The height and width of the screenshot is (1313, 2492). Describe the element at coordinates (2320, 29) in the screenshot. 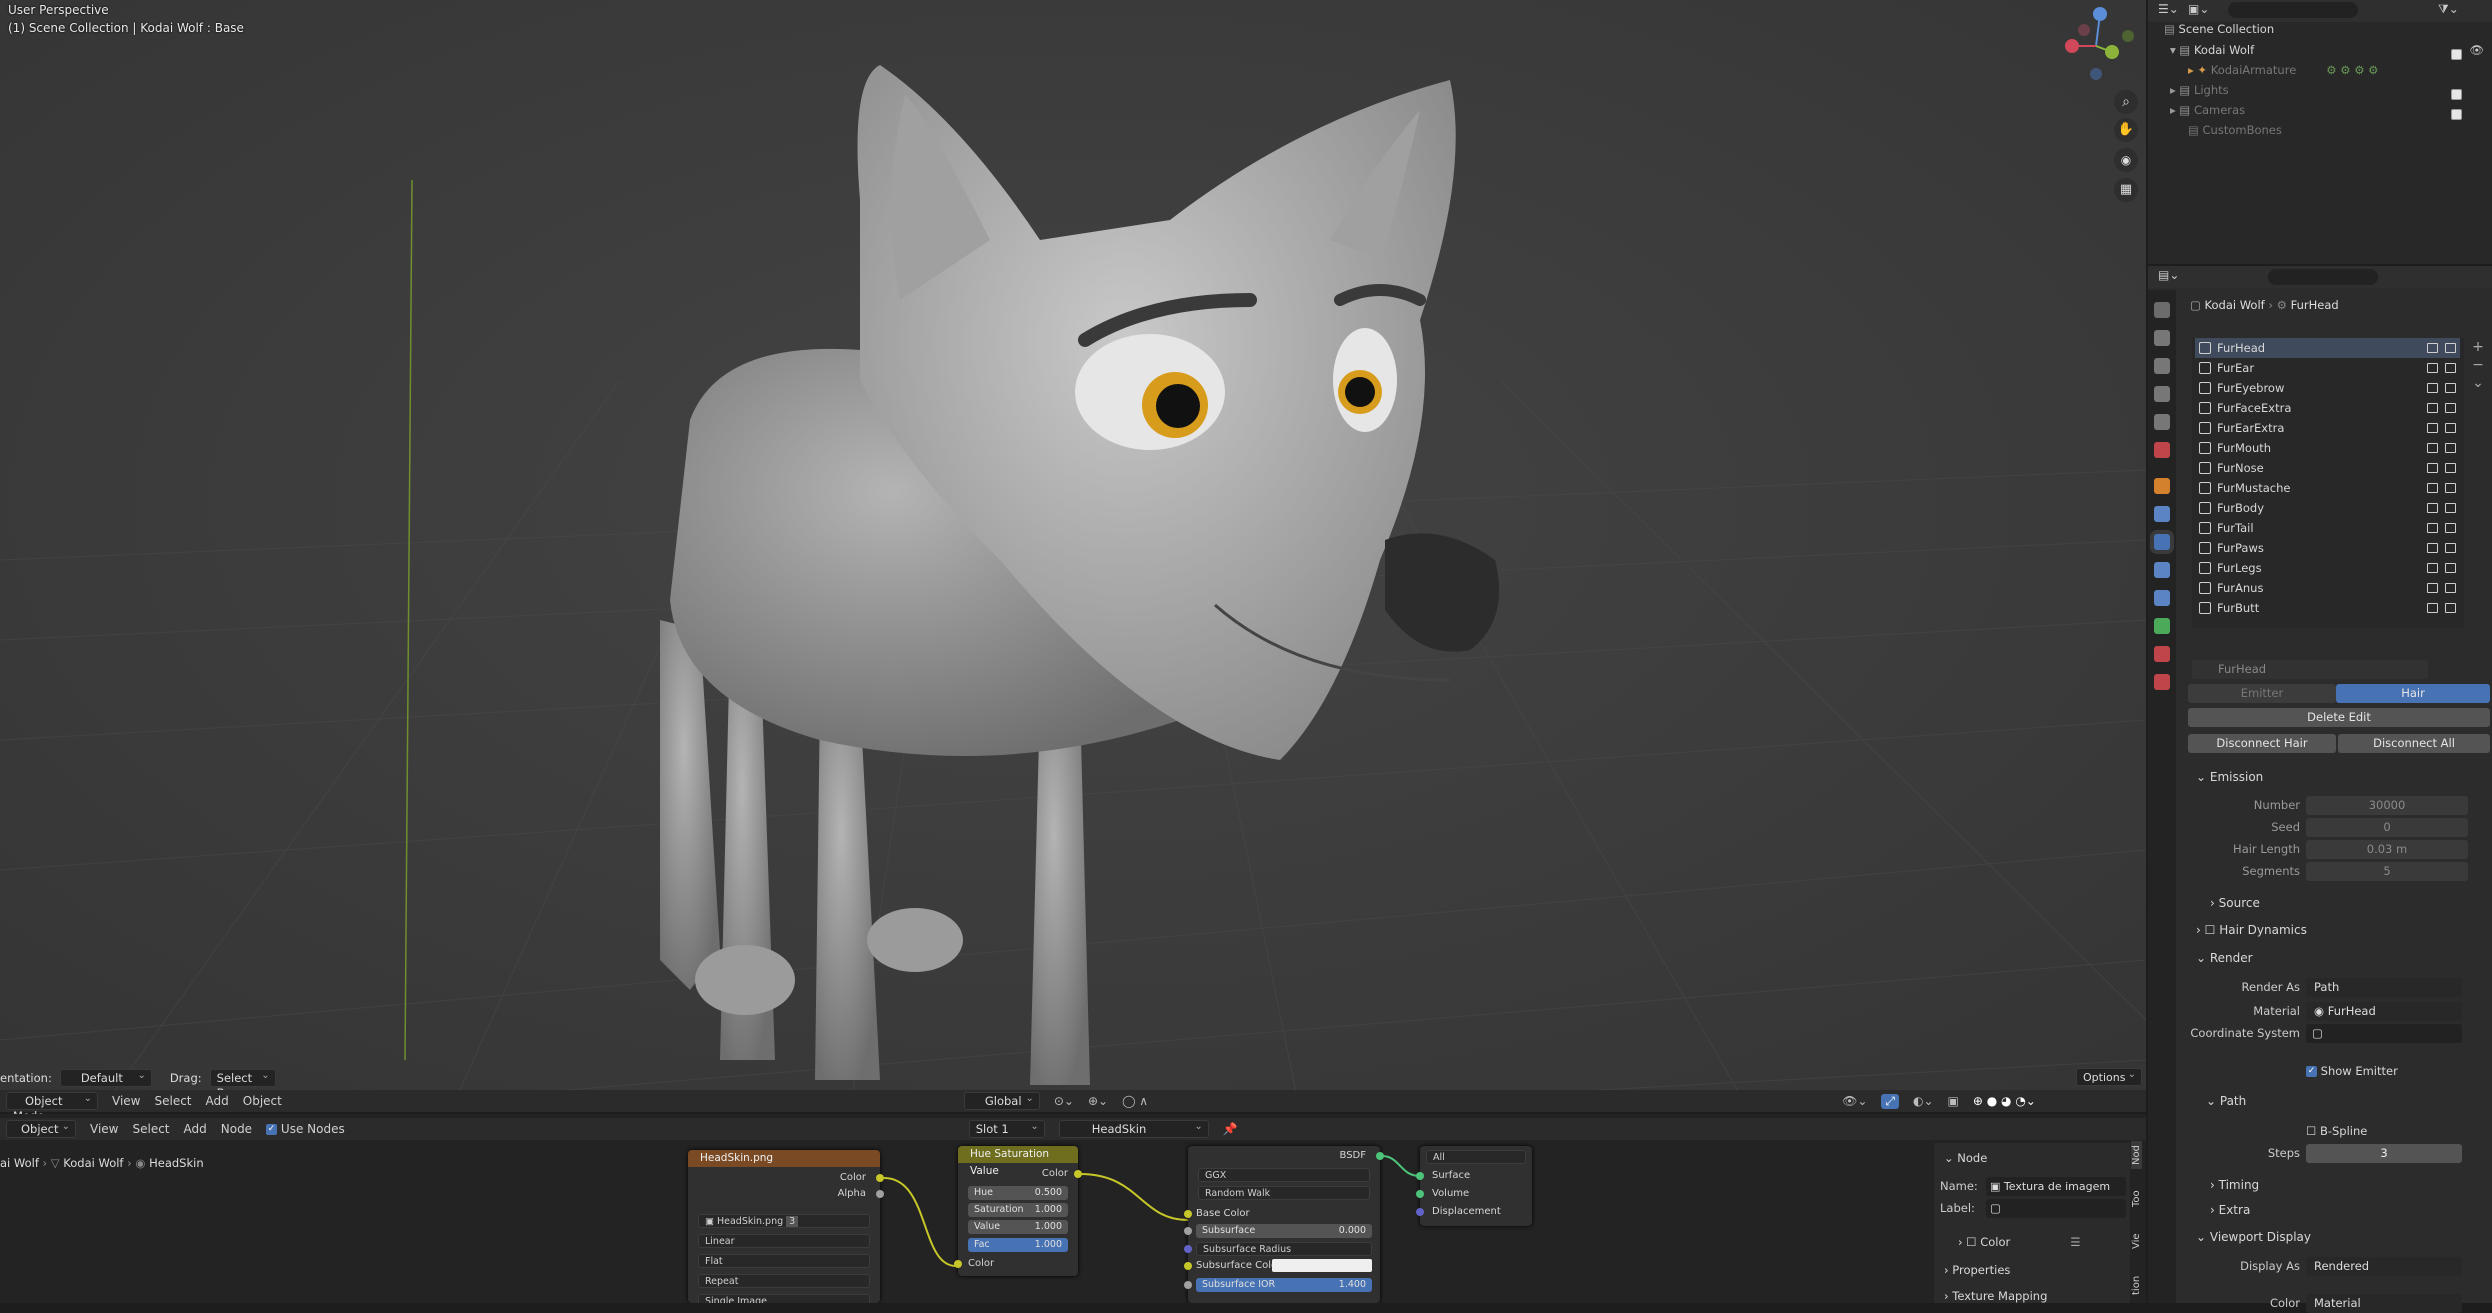

I see `outliner-scene-collection: ▤ Scene Collection` at that location.